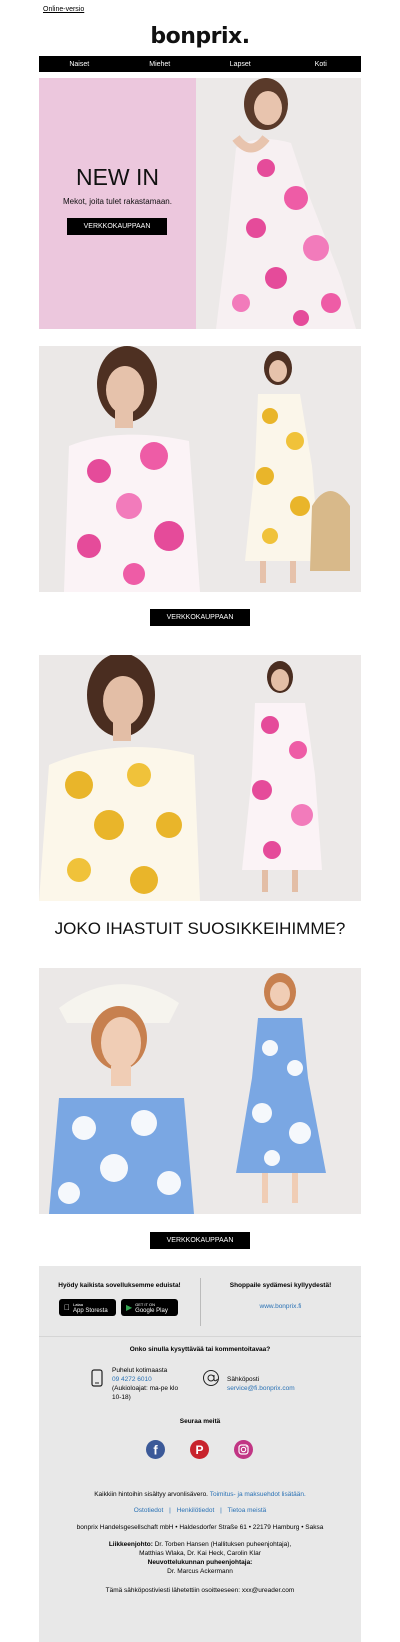  I want to click on shop-button-section3: VERKKOKAUPPAAN, so click(200, 1240).